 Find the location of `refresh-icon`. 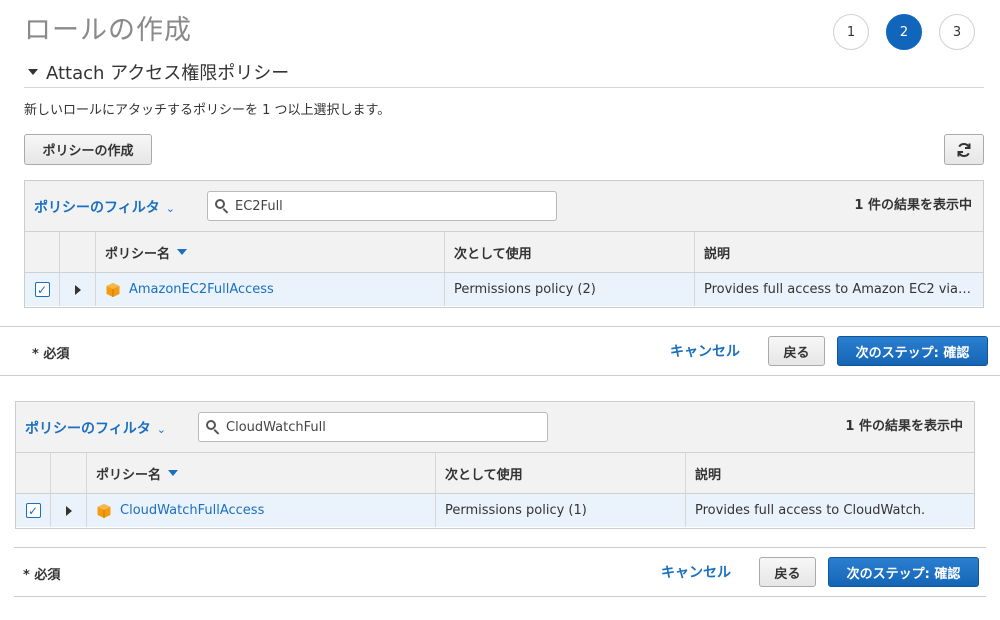

refresh-icon is located at coordinates (964, 149).